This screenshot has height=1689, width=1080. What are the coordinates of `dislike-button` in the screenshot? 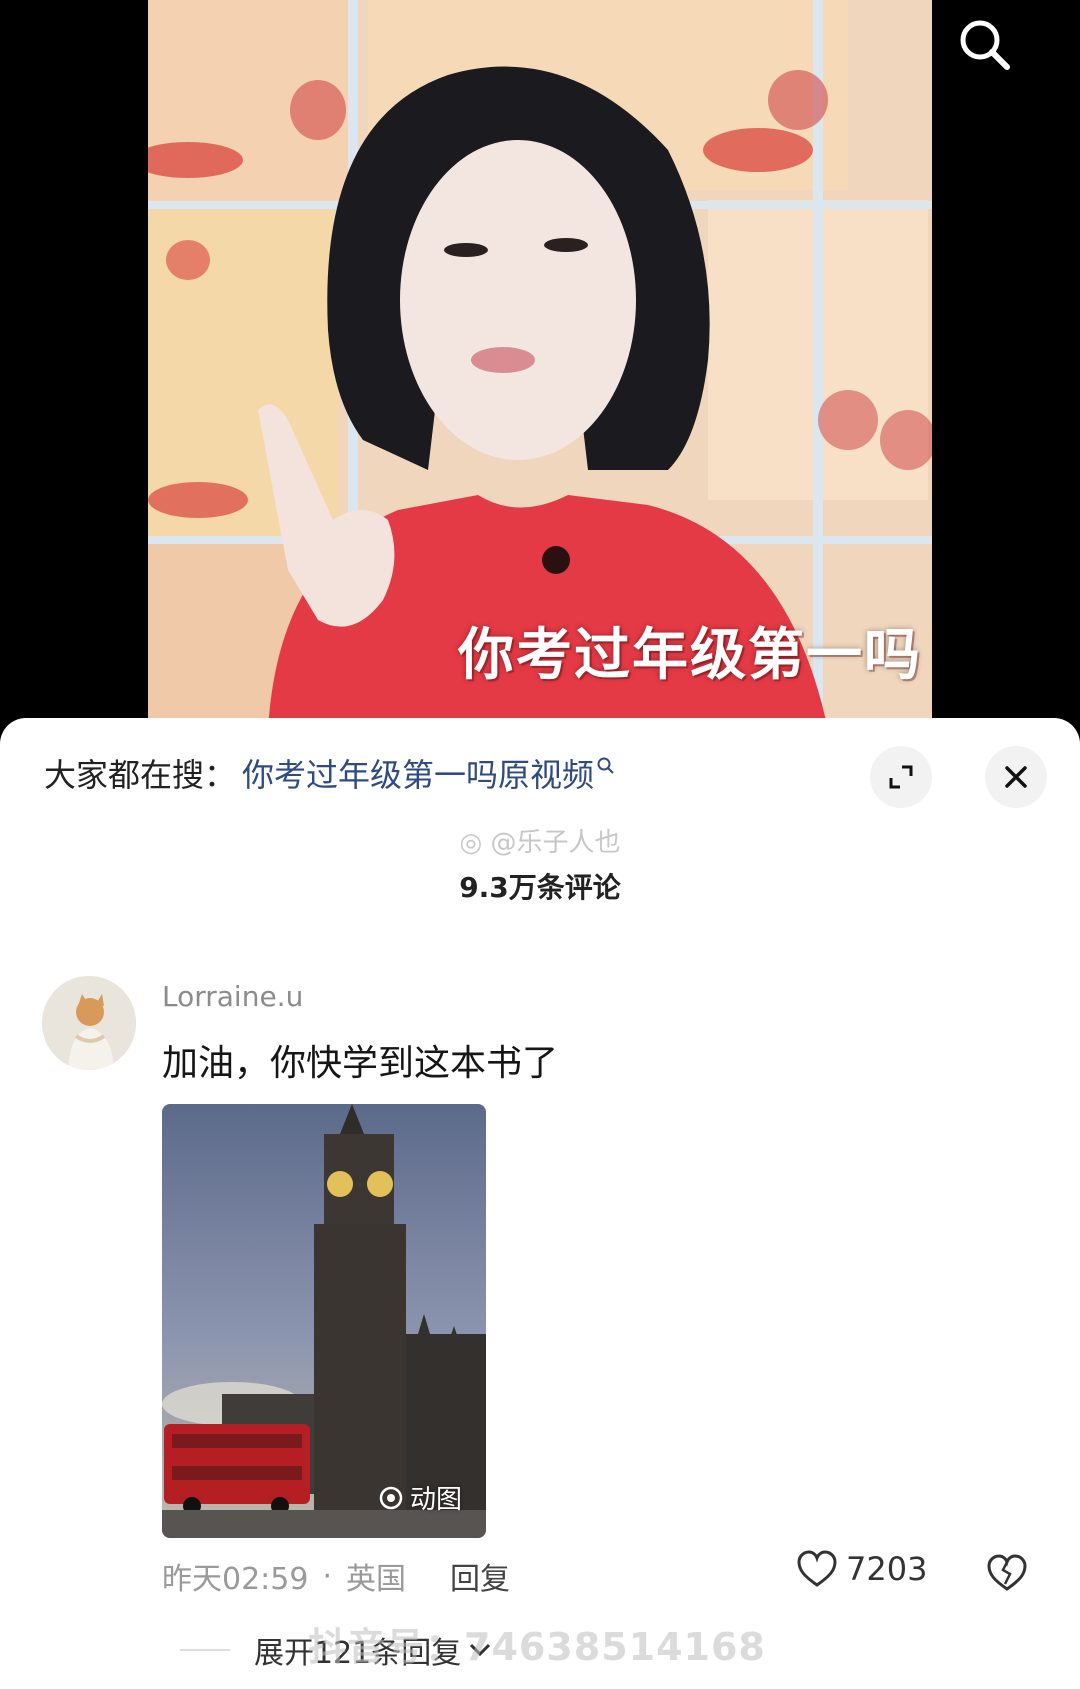 It's located at (1007, 1575).